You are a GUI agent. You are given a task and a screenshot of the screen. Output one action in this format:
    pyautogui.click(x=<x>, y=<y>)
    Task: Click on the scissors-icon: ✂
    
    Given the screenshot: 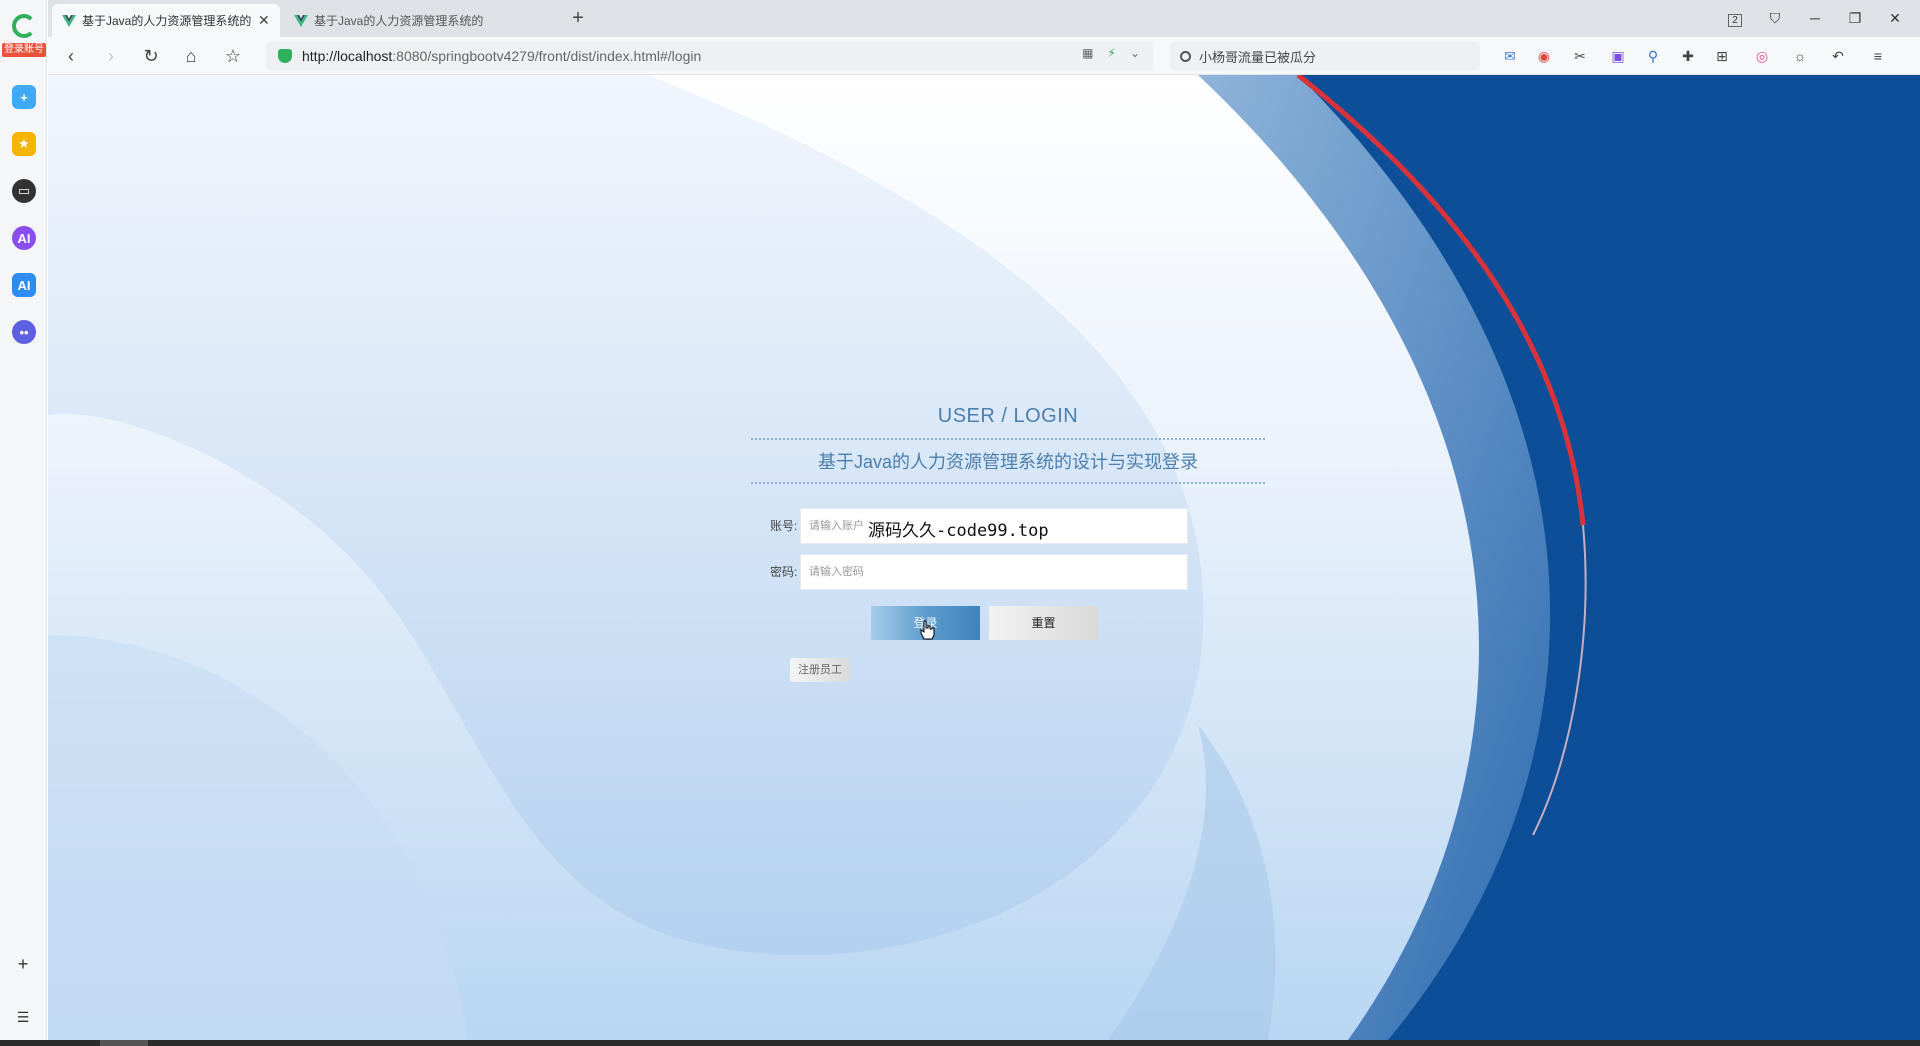 What is the action you would take?
    pyautogui.click(x=1580, y=56)
    